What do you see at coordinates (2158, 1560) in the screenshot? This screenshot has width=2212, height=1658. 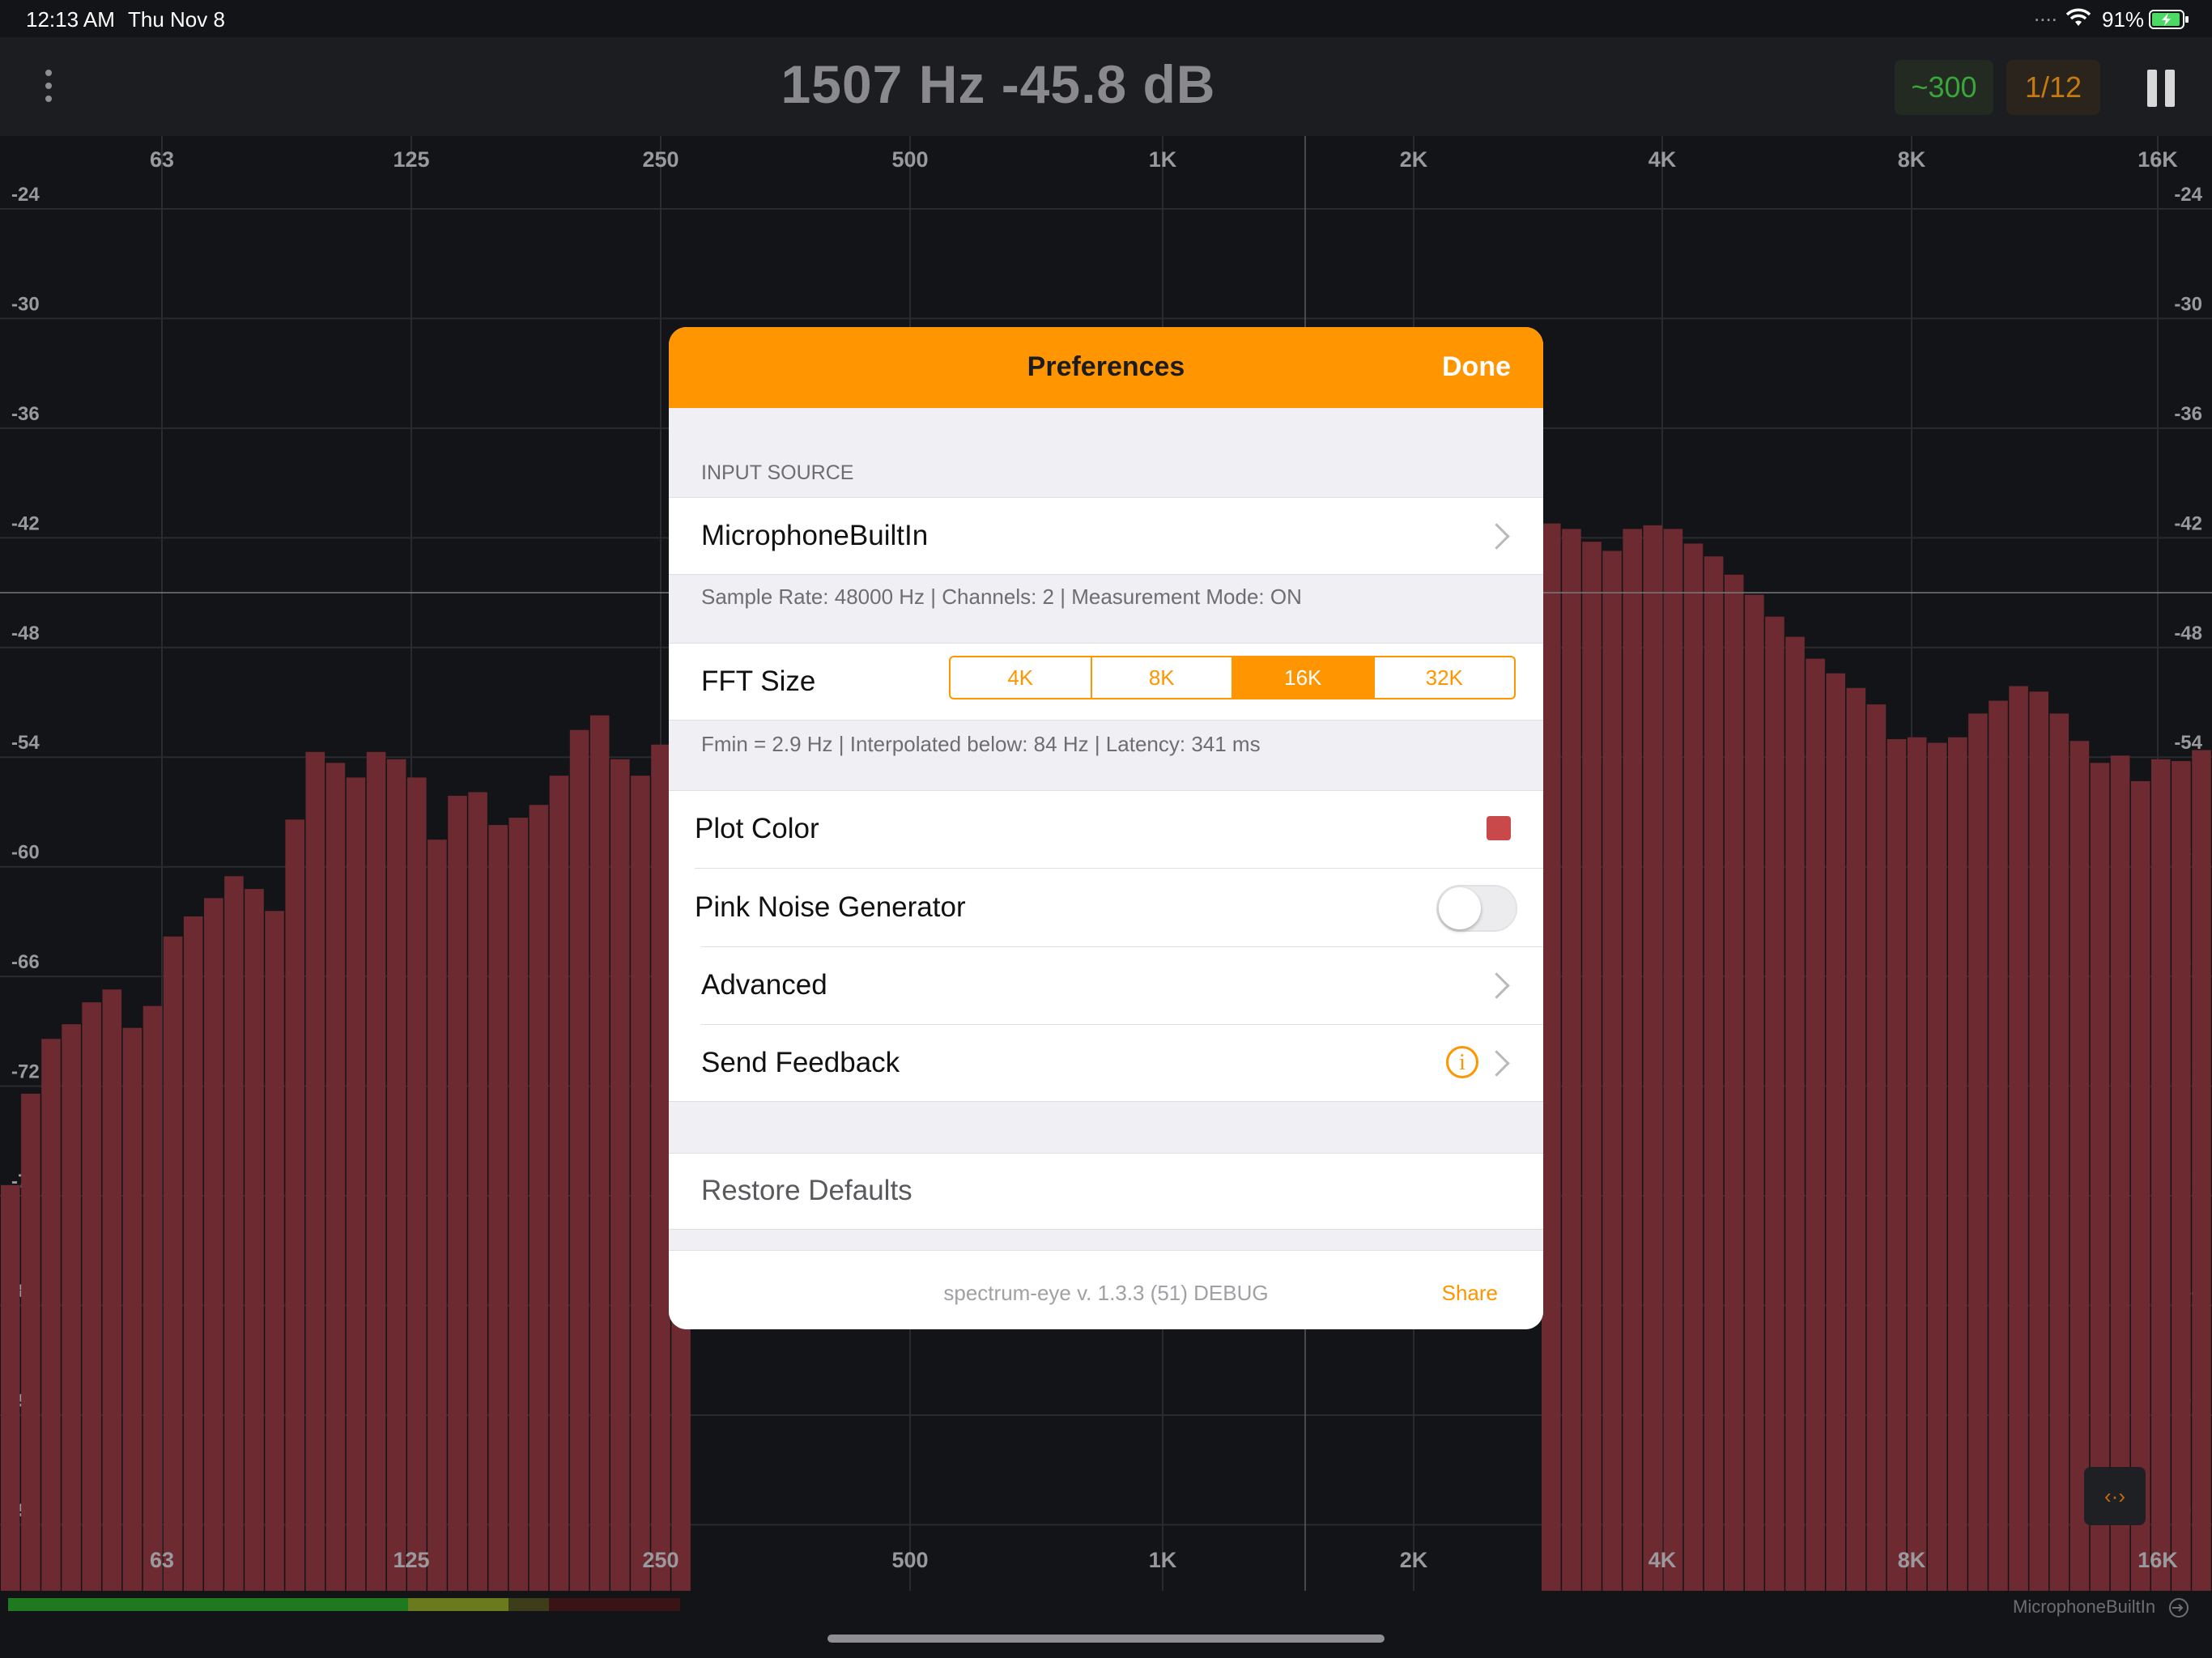 I see `x-tick-label-bottom: 16K` at bounding box center [2158, 1560].